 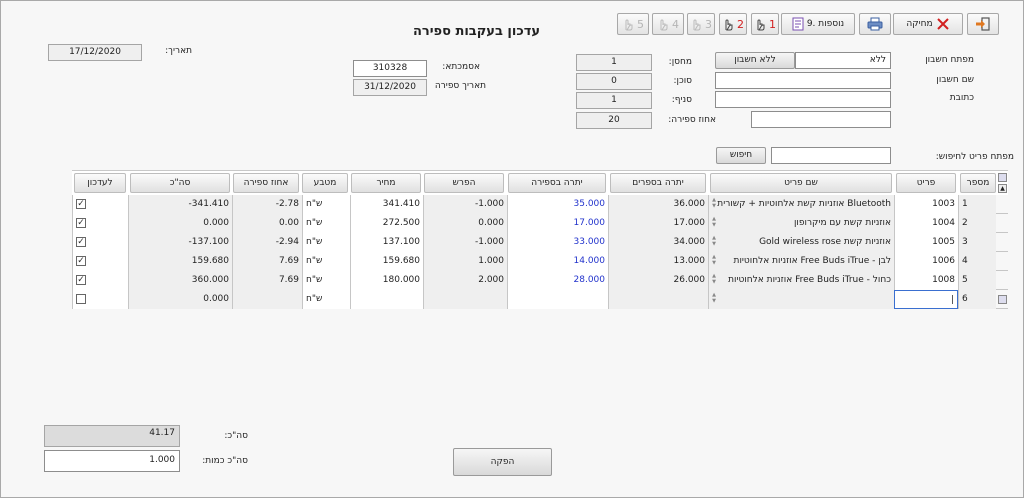 What do you see at coordinates (633, 24) in the screenshot?
I see `step-5-button: 5` at bounding box center [633, 24].